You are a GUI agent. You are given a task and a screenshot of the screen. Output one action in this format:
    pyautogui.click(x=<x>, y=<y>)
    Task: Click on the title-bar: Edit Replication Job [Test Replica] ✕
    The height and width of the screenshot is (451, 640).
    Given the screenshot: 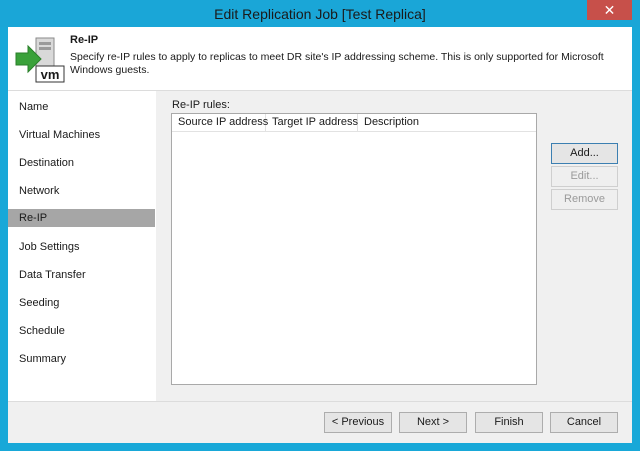 What is the action you would take?
    pyautogui.click(x=320, y=13)
    